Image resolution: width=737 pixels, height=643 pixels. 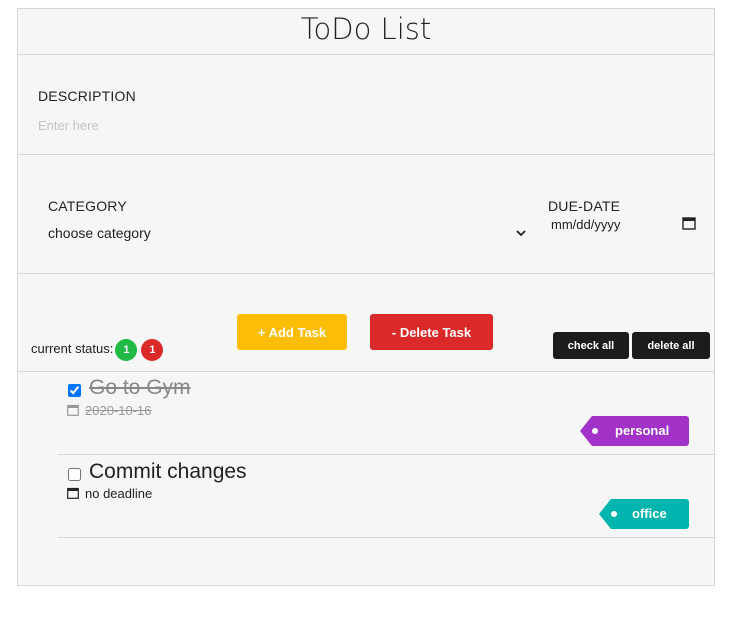 I want to click on category-label: CATEGORY, so click(x=87, y=206).